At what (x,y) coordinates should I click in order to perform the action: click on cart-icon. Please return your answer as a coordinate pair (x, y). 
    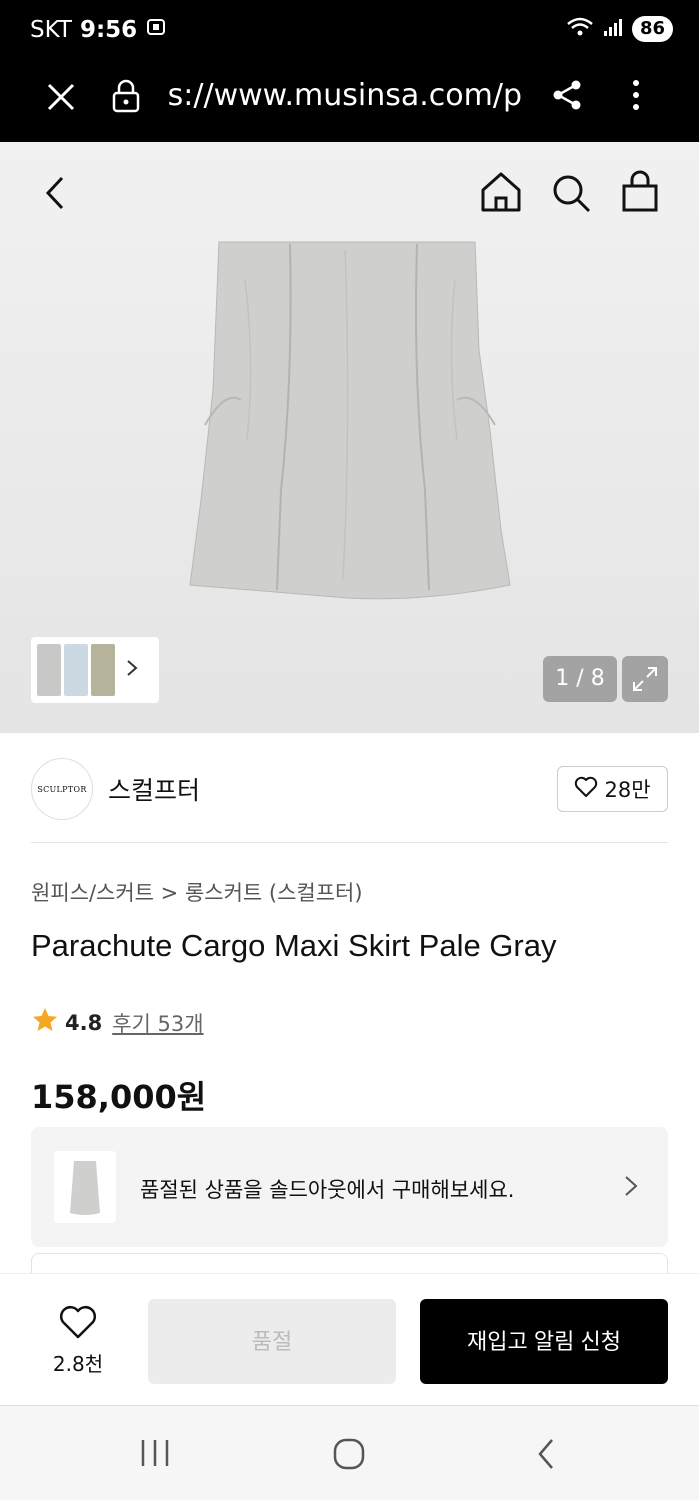
    Looking at the image, I should click on (640, 194).